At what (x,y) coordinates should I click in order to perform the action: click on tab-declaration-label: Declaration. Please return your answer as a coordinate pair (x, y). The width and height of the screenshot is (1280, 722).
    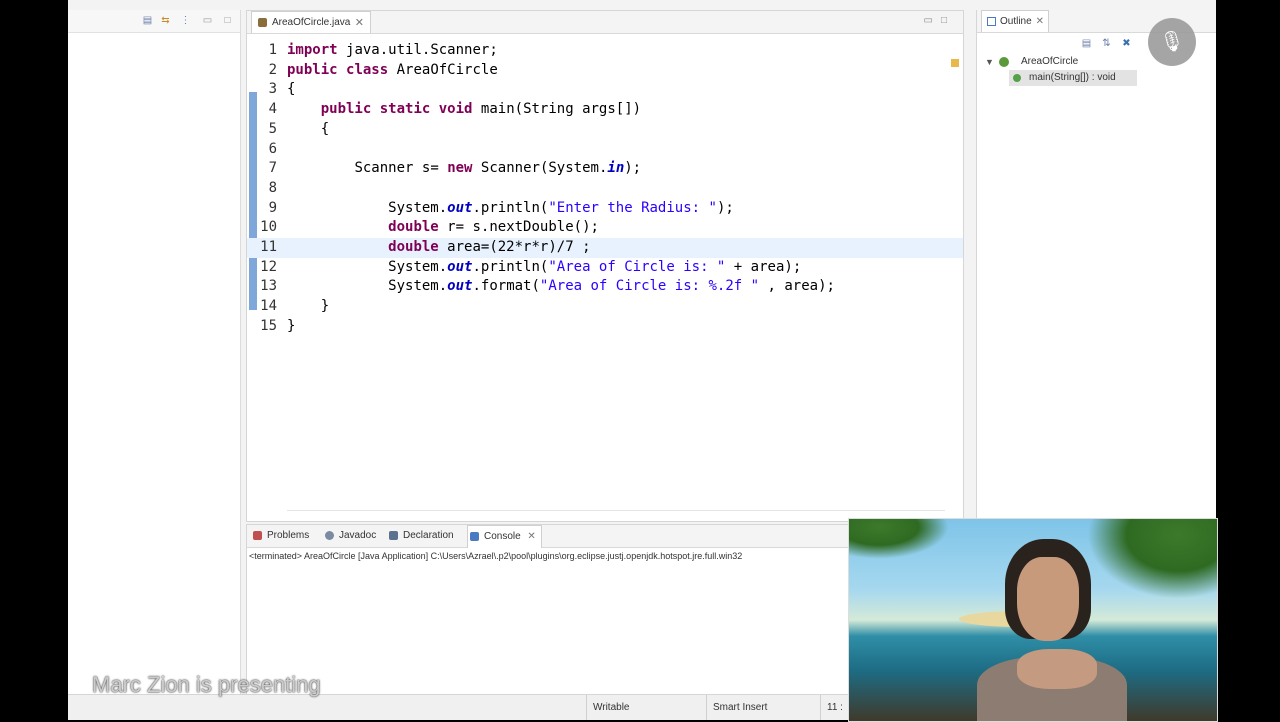
    Looking at the image, I should click on (428, 535).